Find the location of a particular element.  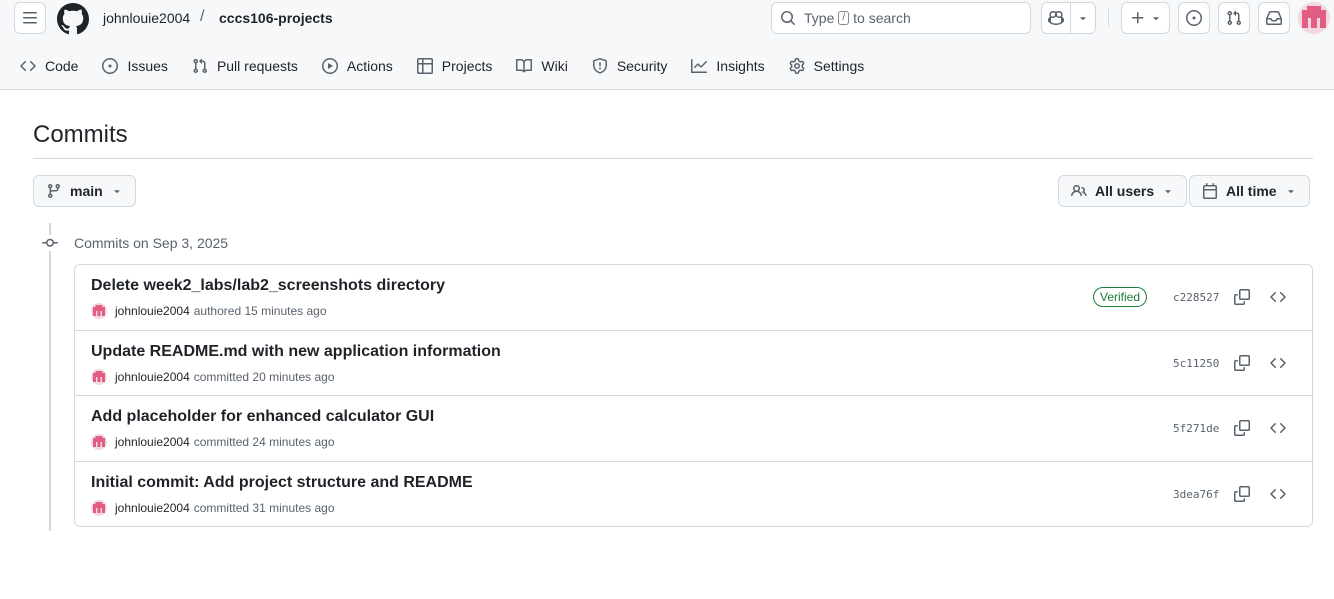

commit-meta: johnlouie2004 committed 24 minutes ago is located at coordinates (213, 442).